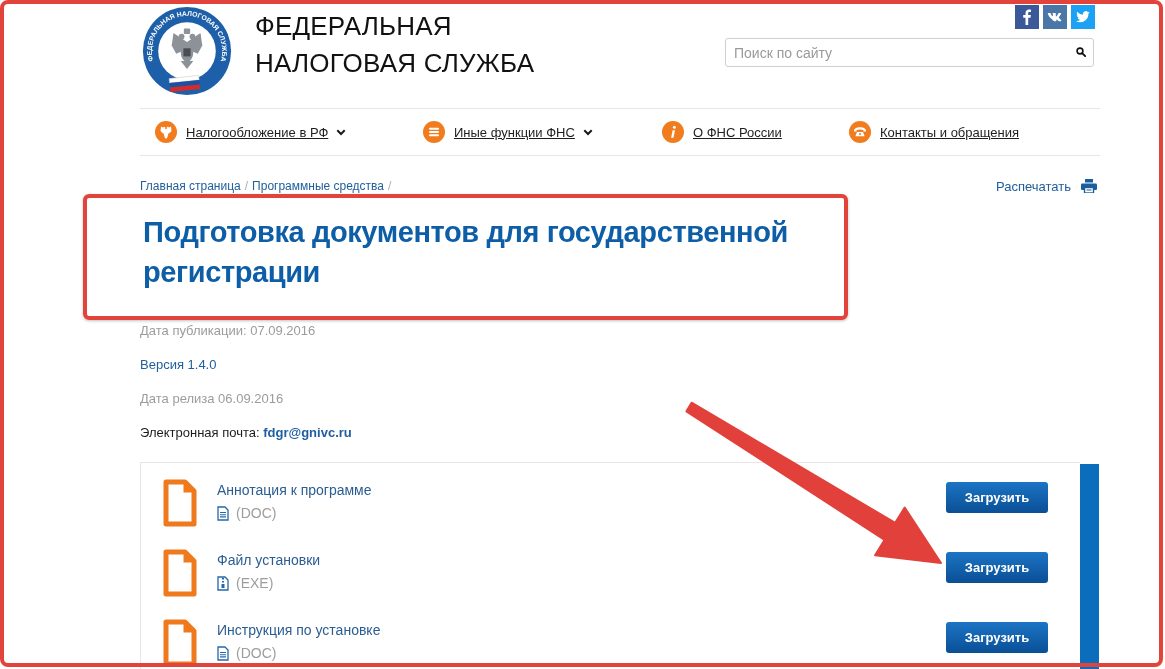 The width and height of the screenshot is (1165, 669). Describe the element at coordinates (307, 432) in the screenshot. I see `email-link: fdgr@gnivc.ru` at that location.